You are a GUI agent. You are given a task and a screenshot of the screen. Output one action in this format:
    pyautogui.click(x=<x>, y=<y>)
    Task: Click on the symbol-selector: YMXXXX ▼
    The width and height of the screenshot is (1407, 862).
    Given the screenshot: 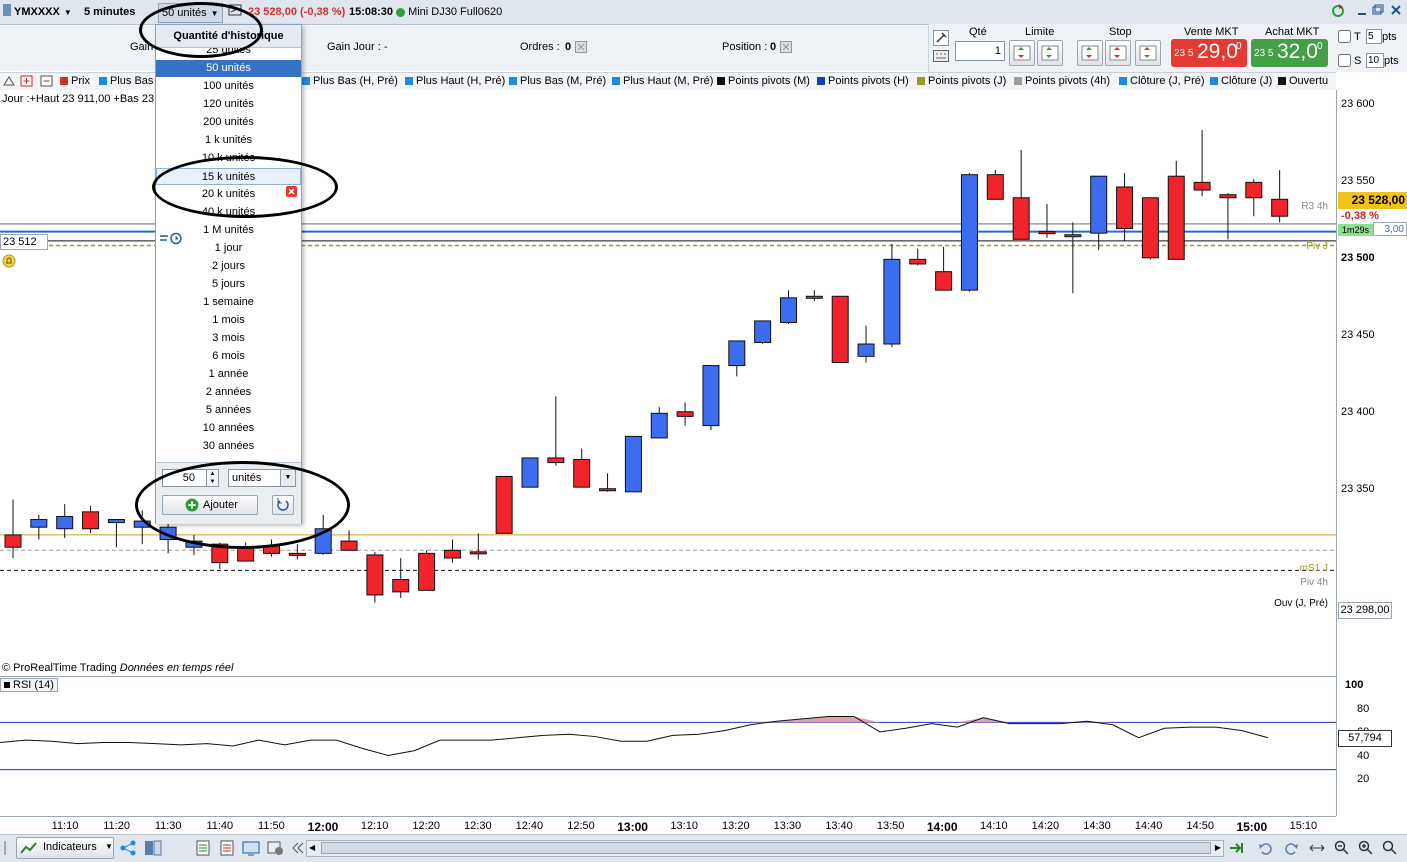 What is the action you would take?
    pyautogui.click(x=43, y=12)
    